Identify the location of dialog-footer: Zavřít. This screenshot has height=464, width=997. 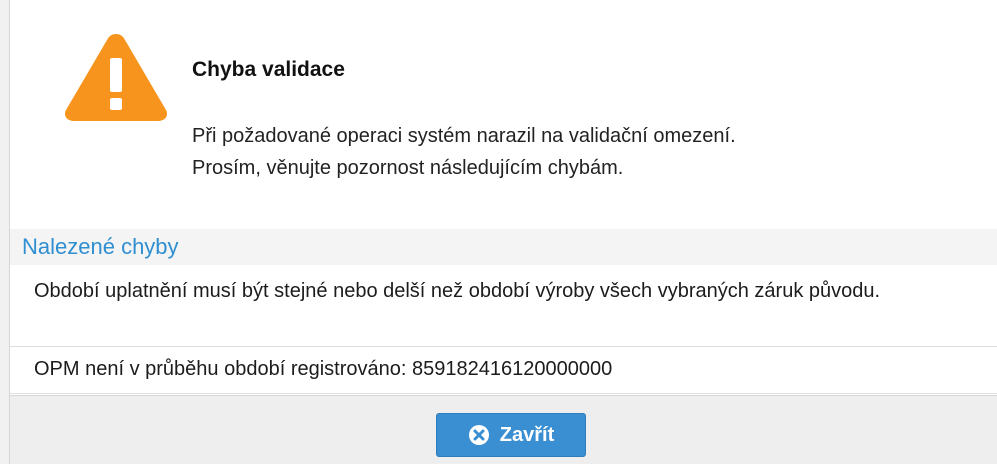
(503, 429).